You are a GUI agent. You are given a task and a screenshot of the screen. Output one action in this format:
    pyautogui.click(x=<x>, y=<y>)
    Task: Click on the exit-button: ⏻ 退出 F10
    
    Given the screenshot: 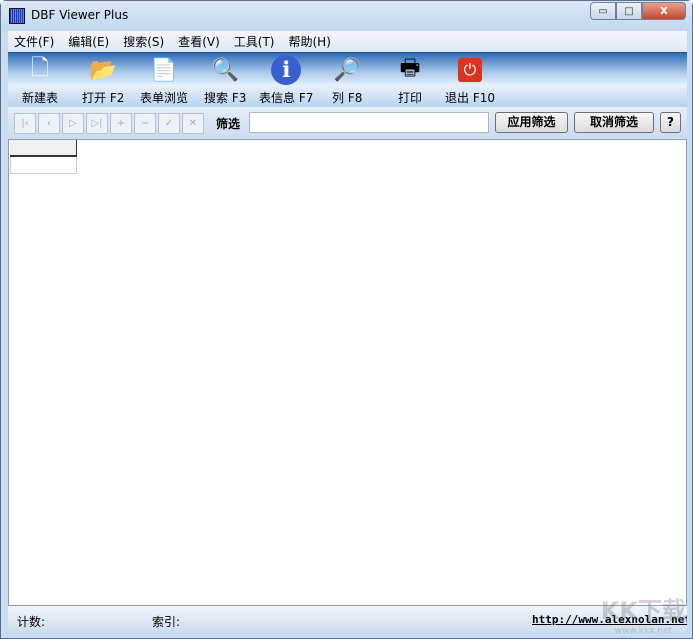 What is the action you would take?
    pyautogui.click(x=470, y=80)
    